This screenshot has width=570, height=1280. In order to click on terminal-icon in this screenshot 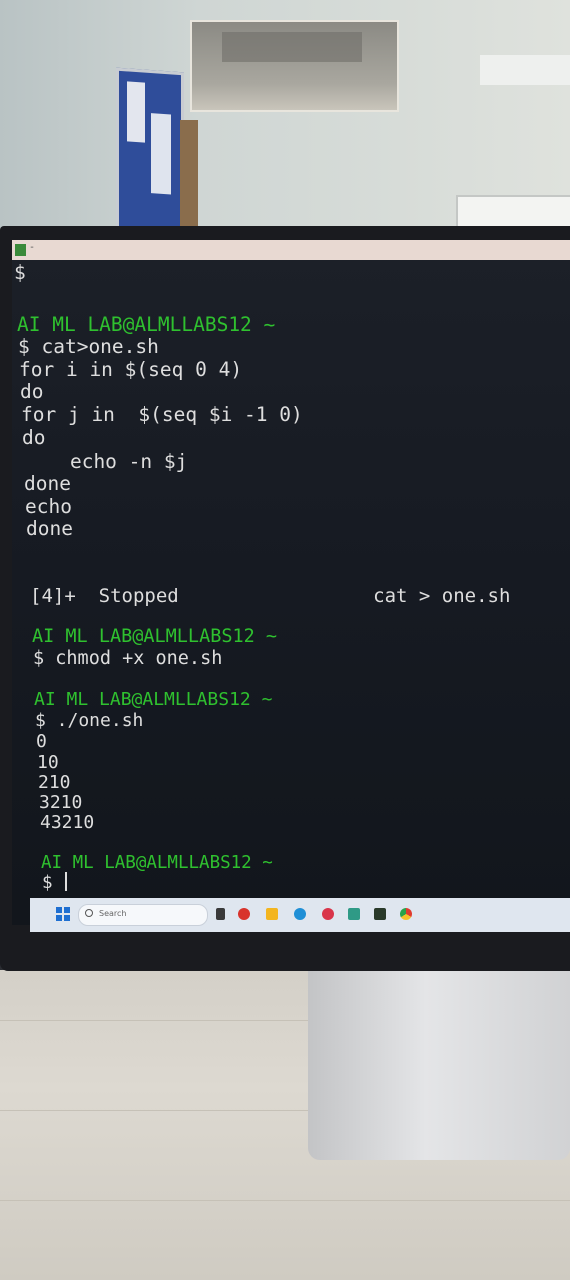, I will do `click(380, 914)`.